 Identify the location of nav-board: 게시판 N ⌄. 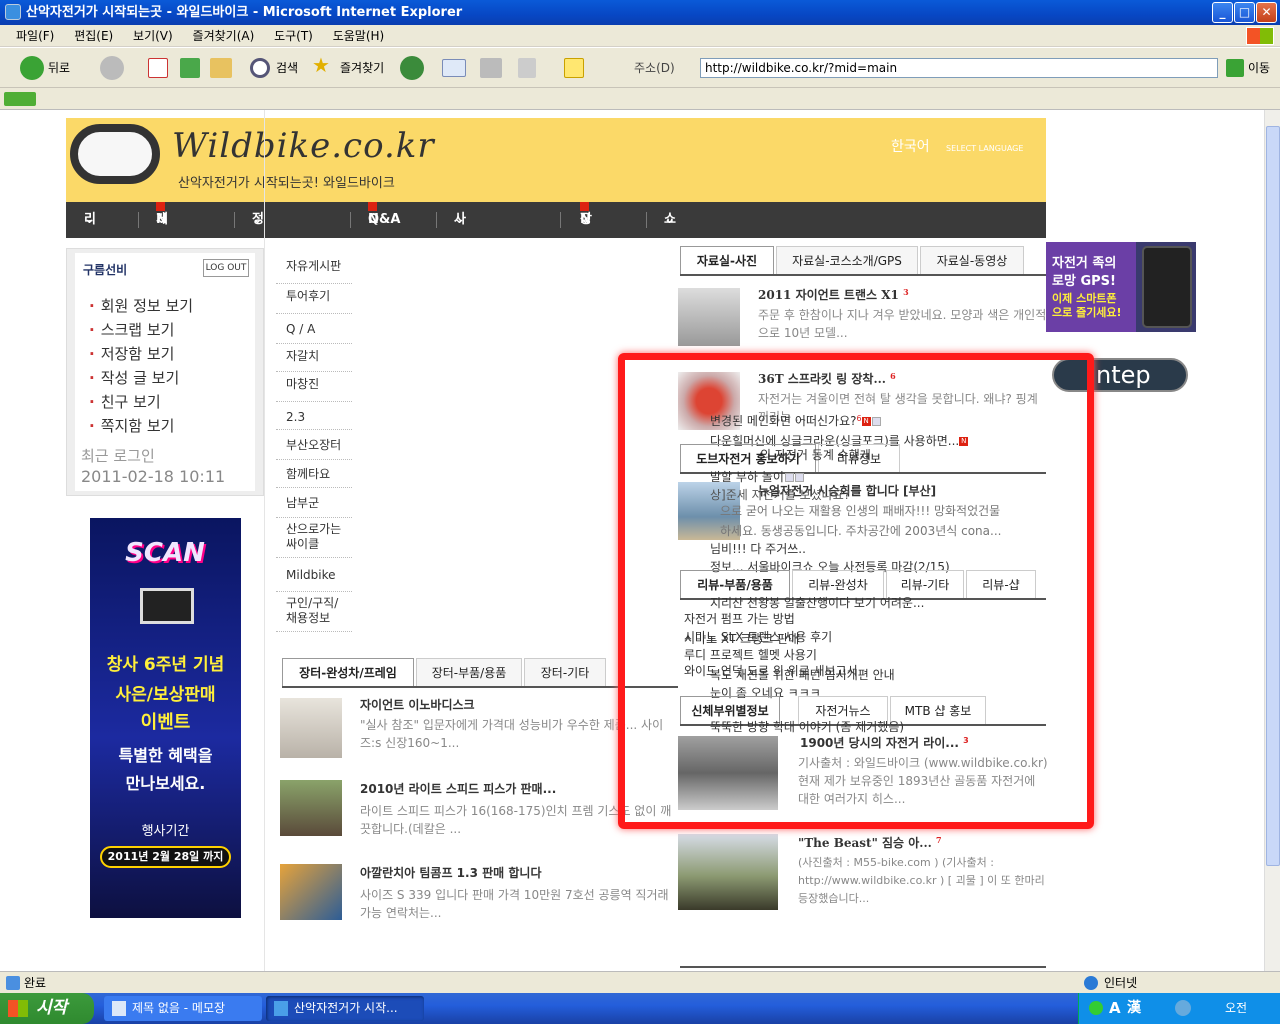
(162, 250).